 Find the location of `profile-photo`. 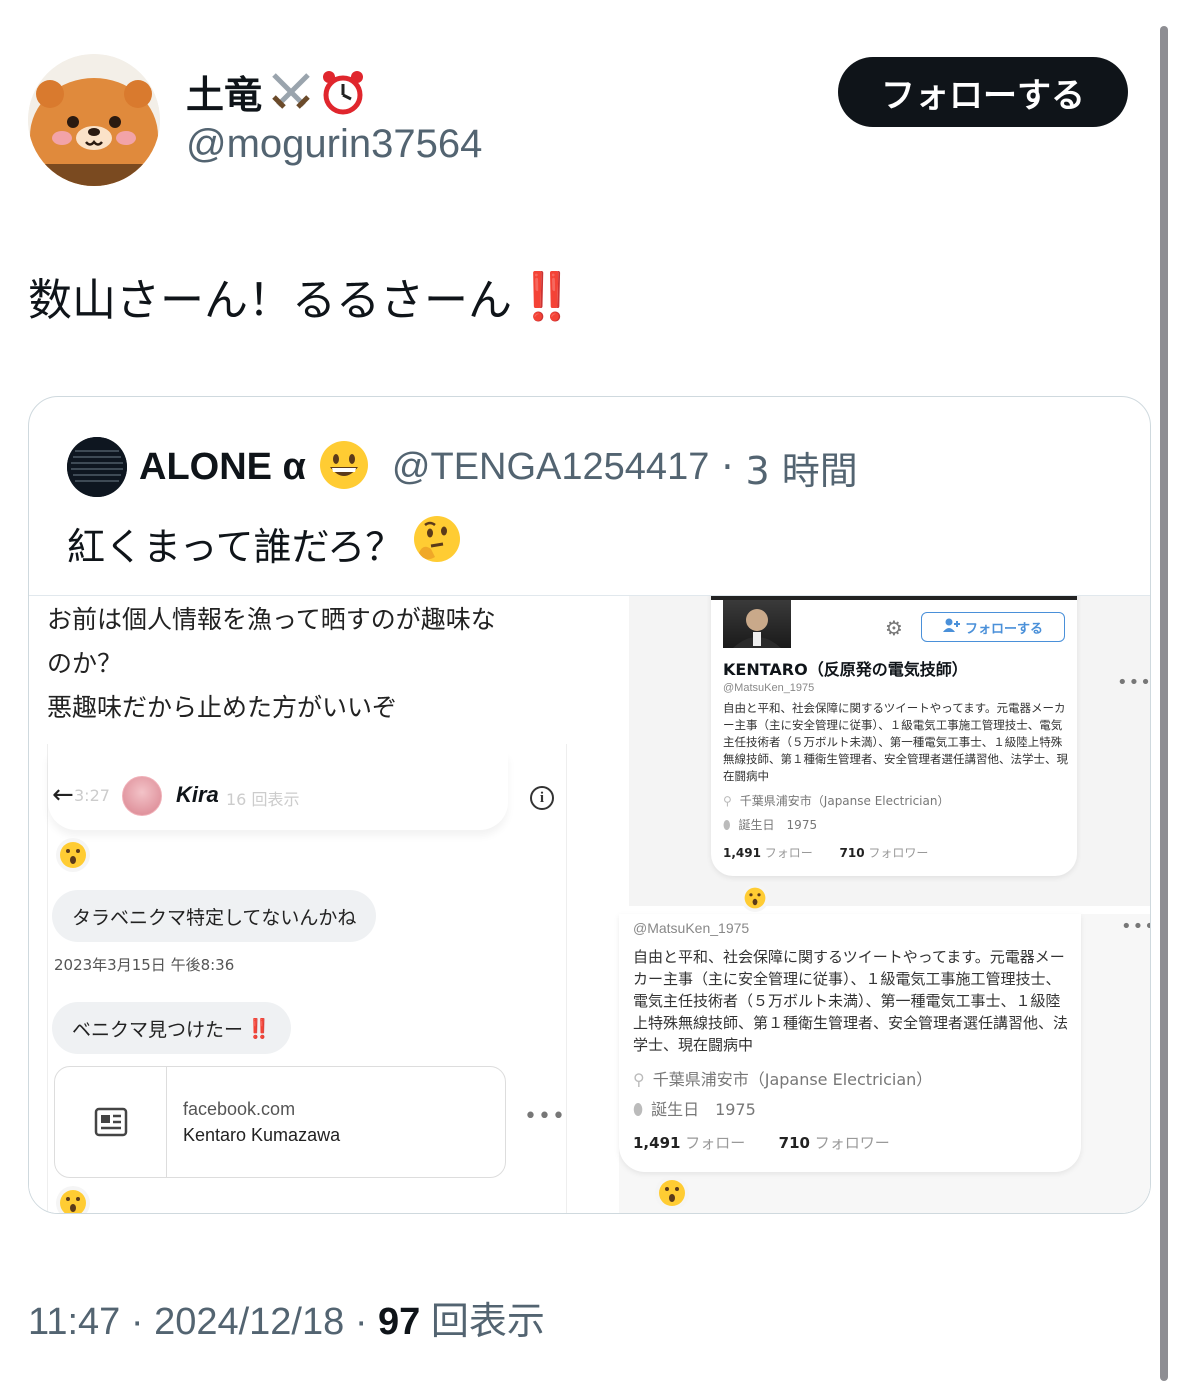

profile-photo is located at coordinates (757, 624).